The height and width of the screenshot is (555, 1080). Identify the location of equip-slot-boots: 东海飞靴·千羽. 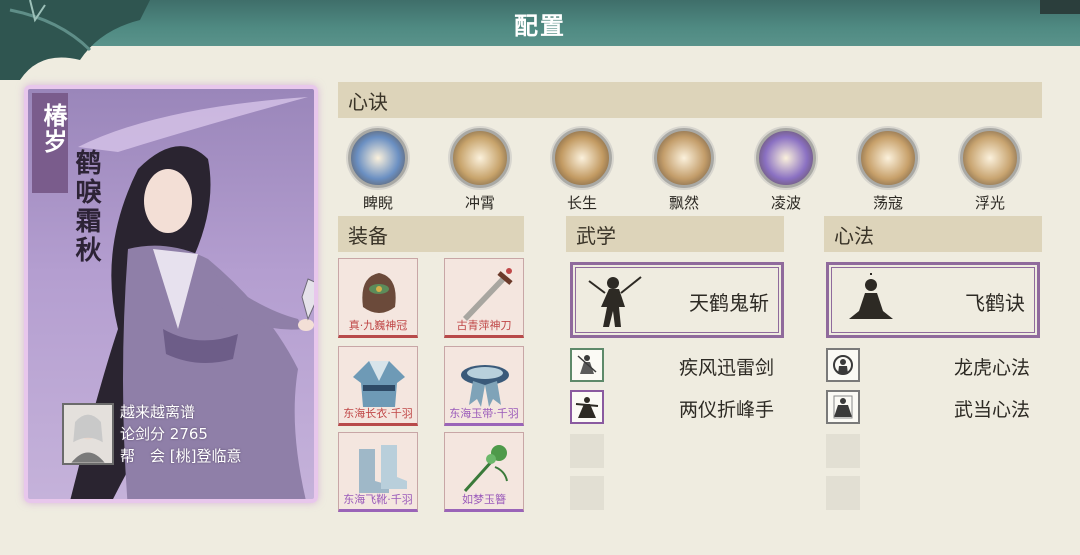
(378, 472).